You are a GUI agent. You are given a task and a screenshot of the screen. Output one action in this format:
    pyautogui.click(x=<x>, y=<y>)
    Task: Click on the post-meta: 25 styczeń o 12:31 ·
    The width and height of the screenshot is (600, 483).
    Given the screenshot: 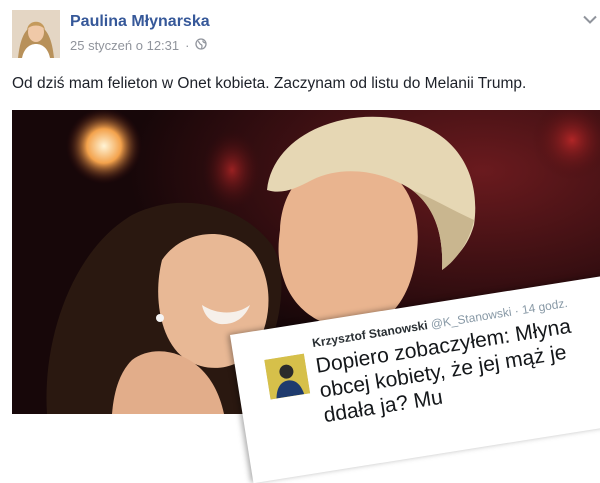 What is the action you would take?
    pyautogui.click(x=139, y=45)
    